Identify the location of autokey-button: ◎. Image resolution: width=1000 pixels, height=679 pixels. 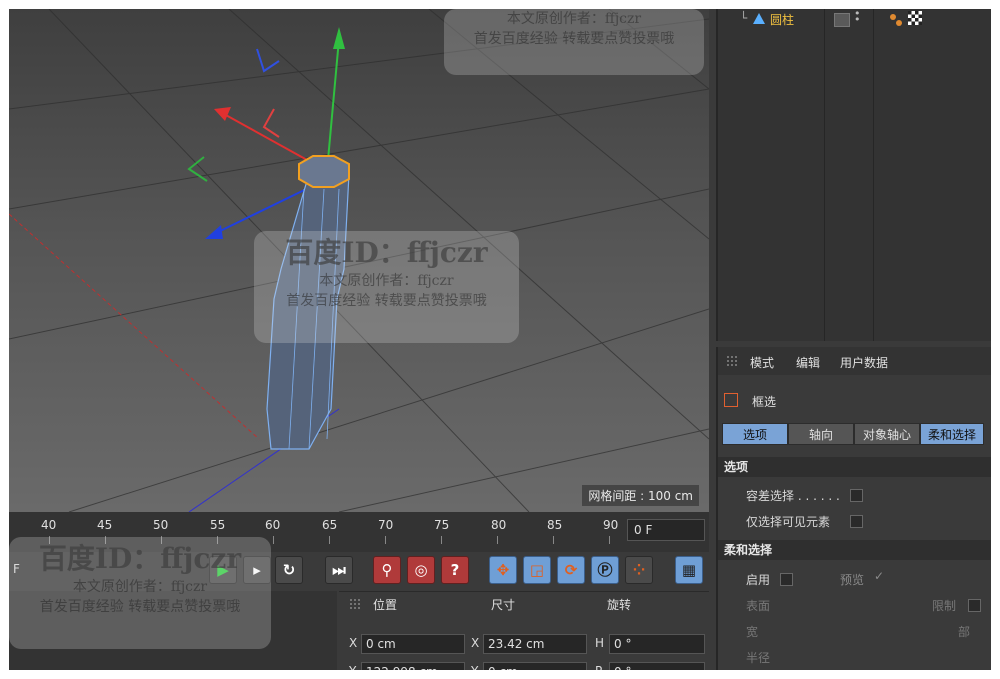
(421, 570).